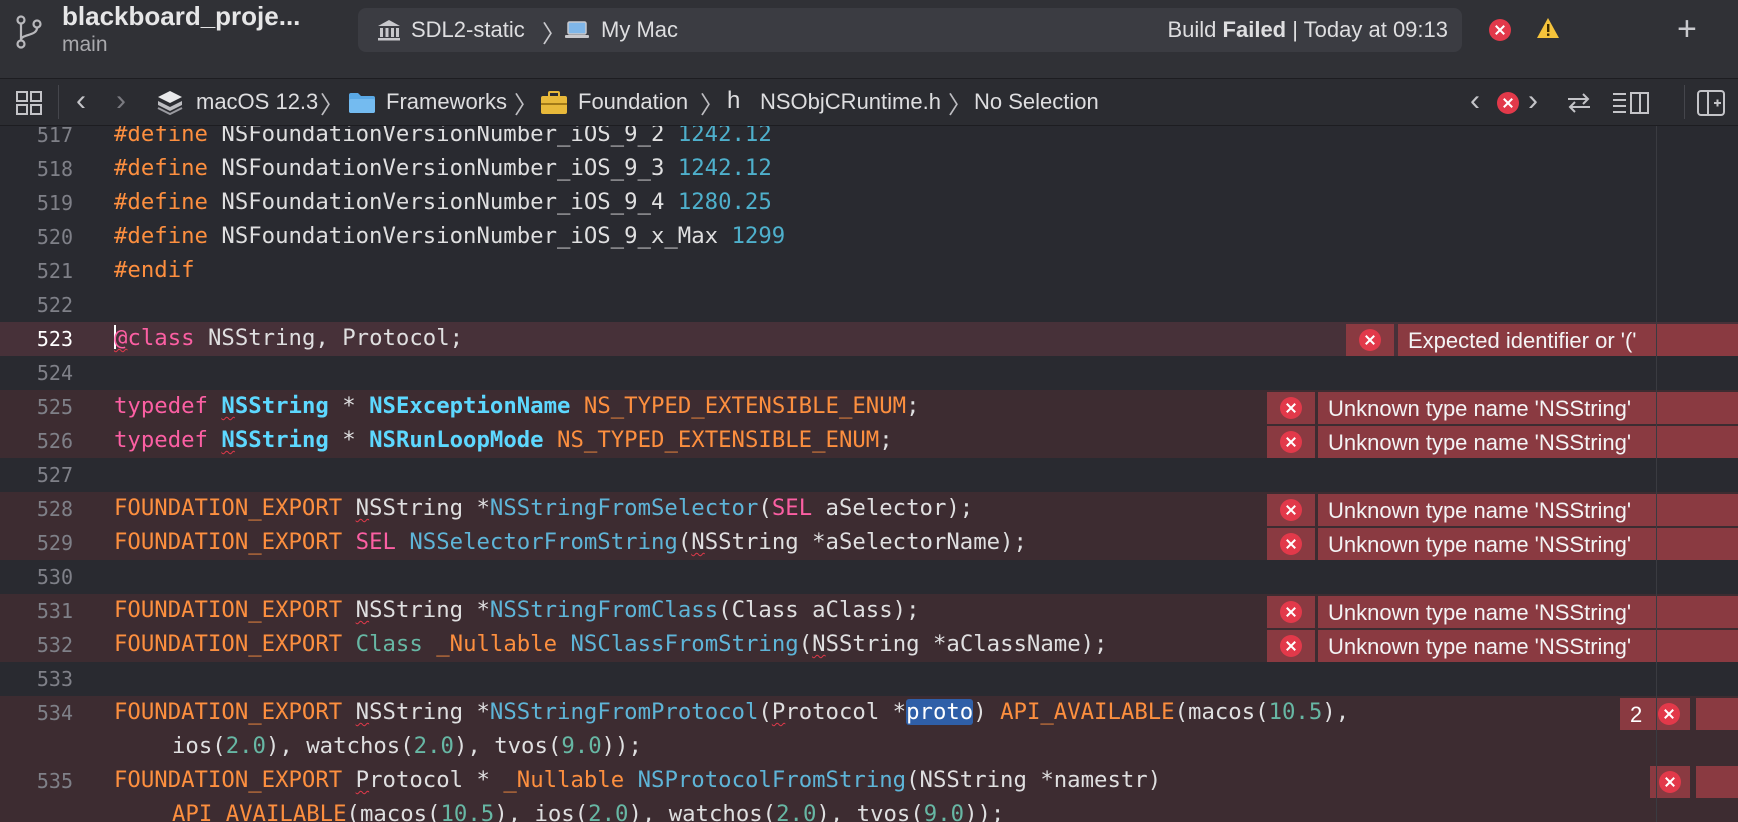 The width and height of the screenshot is (1738, 822). What do you see at coordinates (1522, 340) in the screenshot?
I see `error-message-text: Expected identifier or '('` at bounding box center [1522, 340].